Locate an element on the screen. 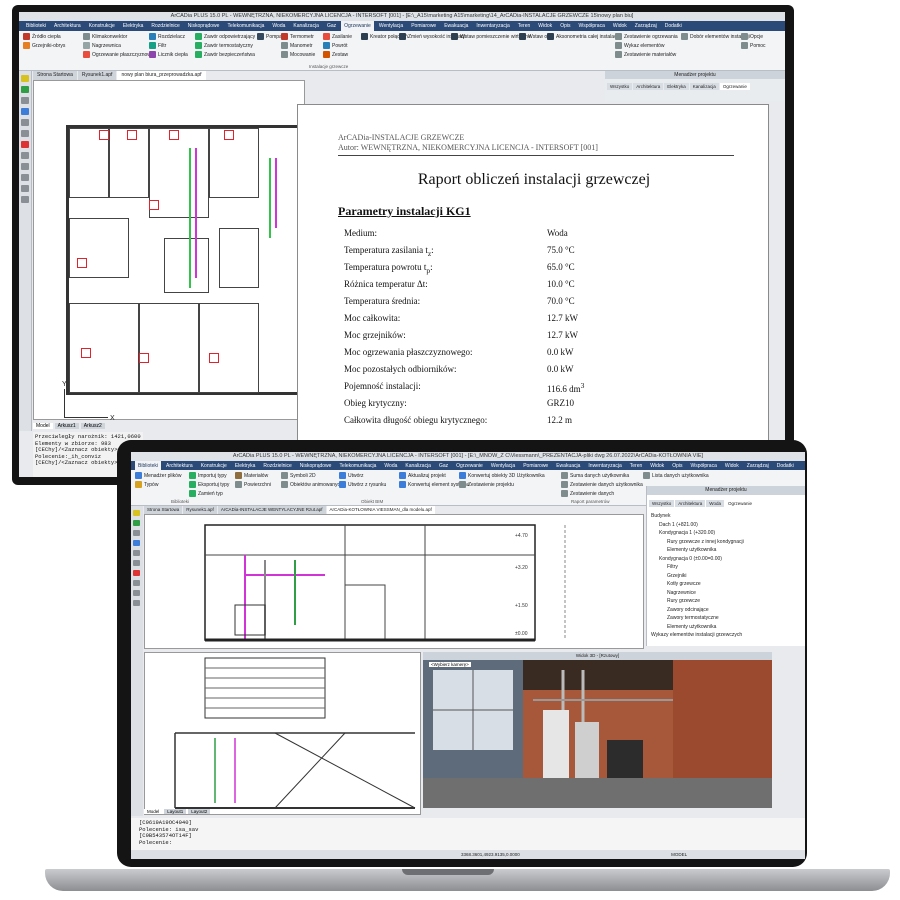  ribbon-tab: Współpraca is located at coordinates (591, 26).